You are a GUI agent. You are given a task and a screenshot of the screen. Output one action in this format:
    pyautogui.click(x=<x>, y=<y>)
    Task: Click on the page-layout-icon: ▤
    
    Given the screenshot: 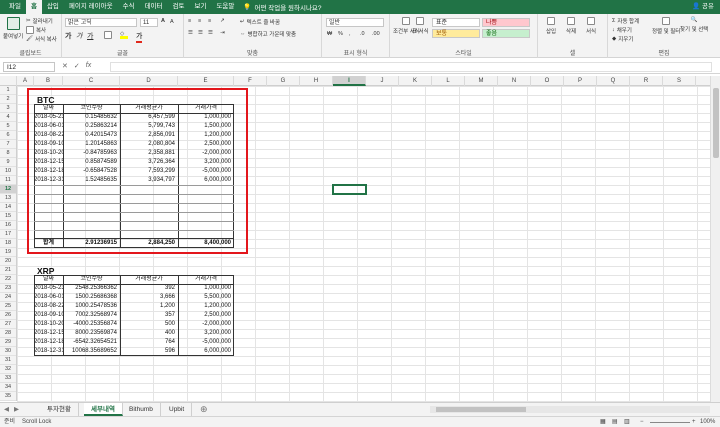 What is the action you would take?
    pyautogui.click(x=615, y=422)
    